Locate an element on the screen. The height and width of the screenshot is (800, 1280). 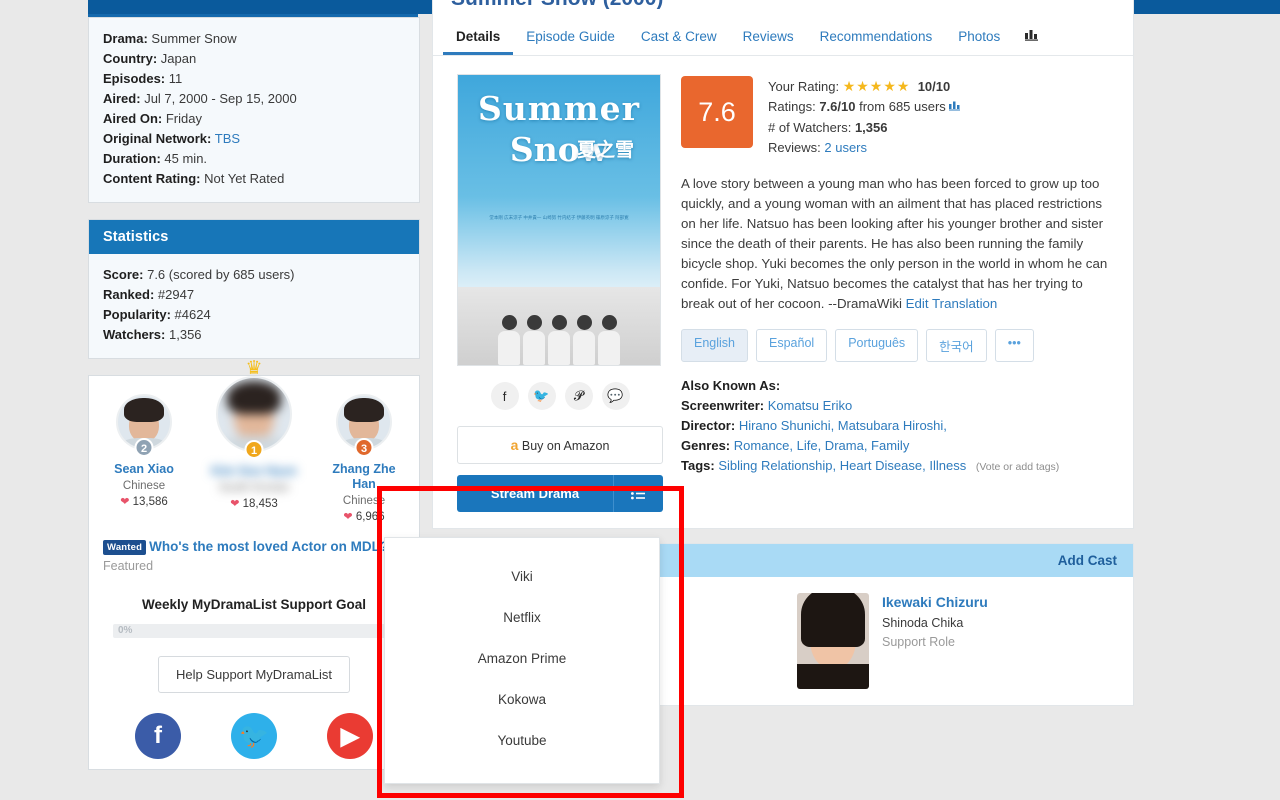
your-rating-row: Your Rating: ★★★★★ 10/10 is located at coordinates (865, 86).